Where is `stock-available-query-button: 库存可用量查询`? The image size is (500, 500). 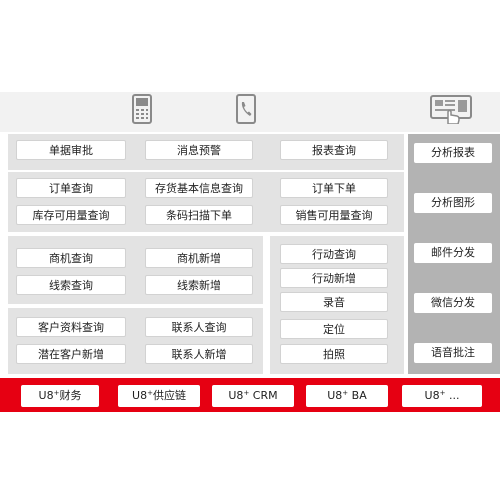
stock-available-query-button: 库存可用量查询 is located at coordinates (71, 215).